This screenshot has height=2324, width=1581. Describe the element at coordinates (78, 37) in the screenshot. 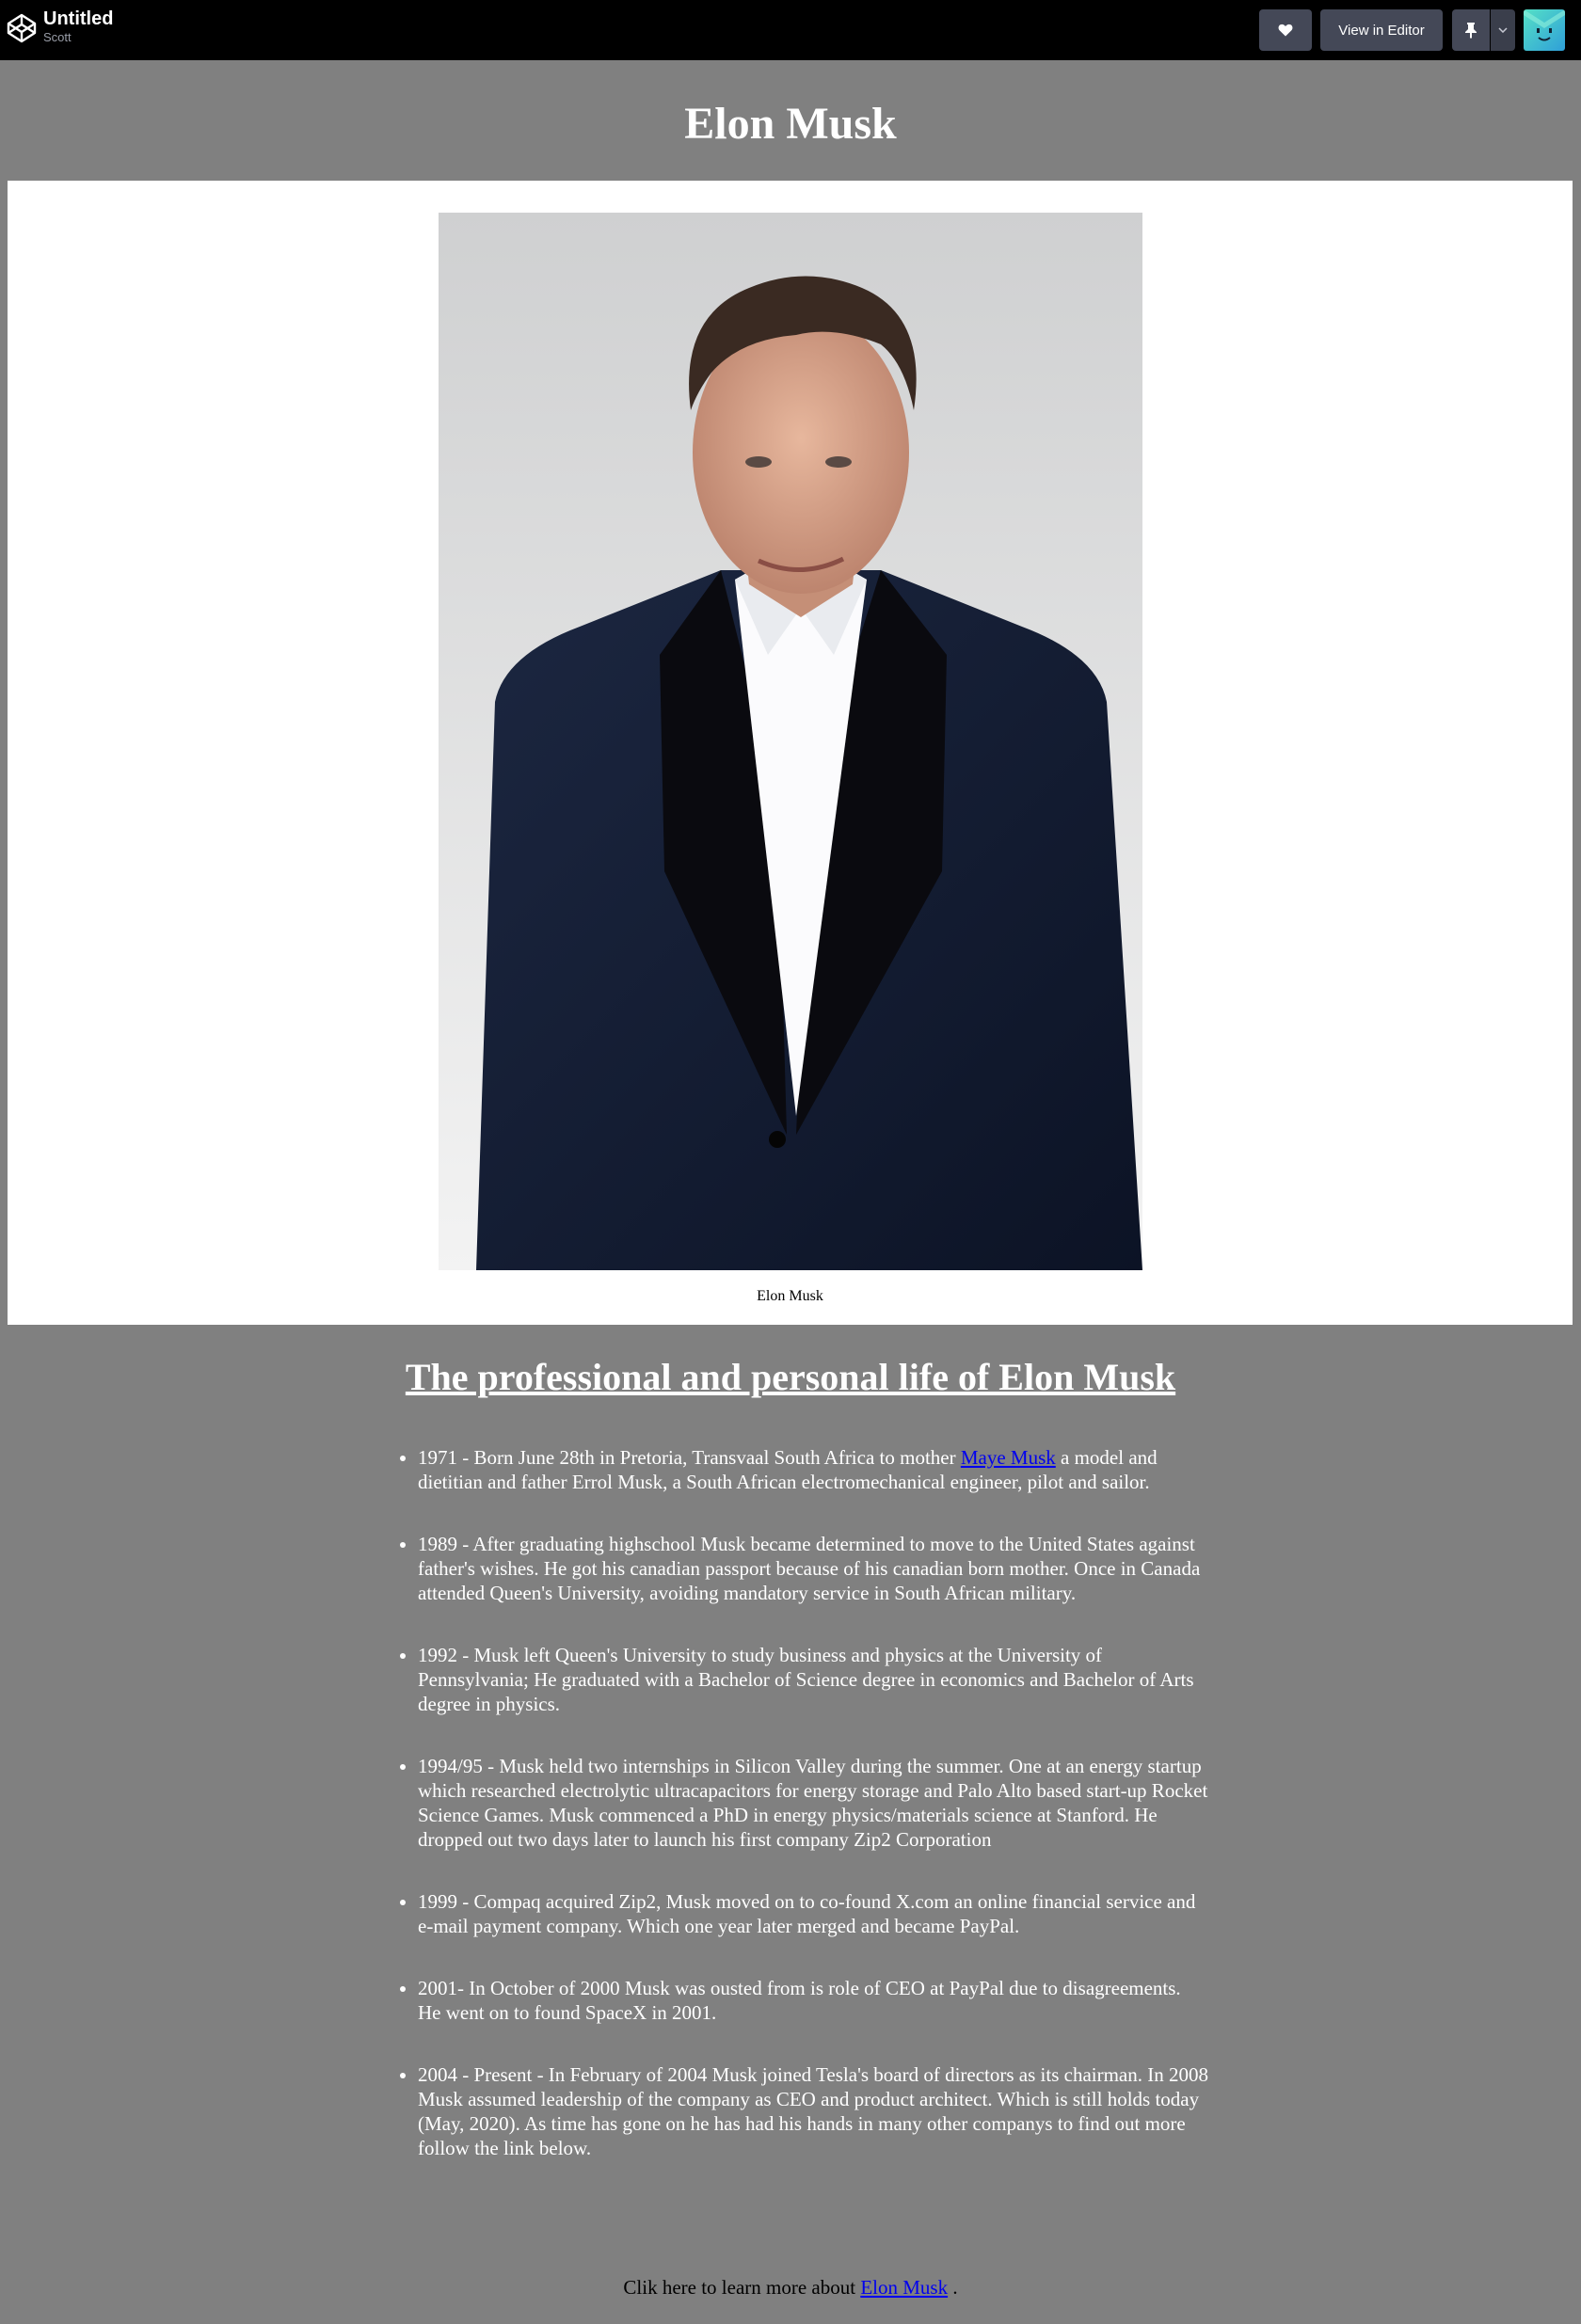

I see `pen-author: Scott` at that location.